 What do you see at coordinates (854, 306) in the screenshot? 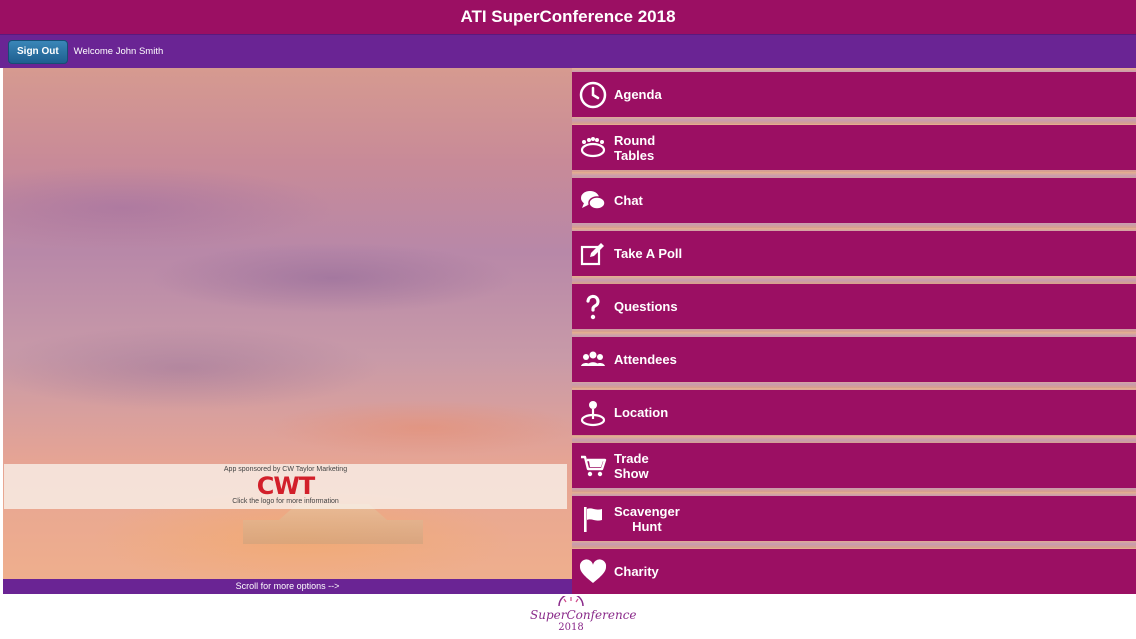
I see `menu-item-questions: Questions` at bounding box center [854, 306].